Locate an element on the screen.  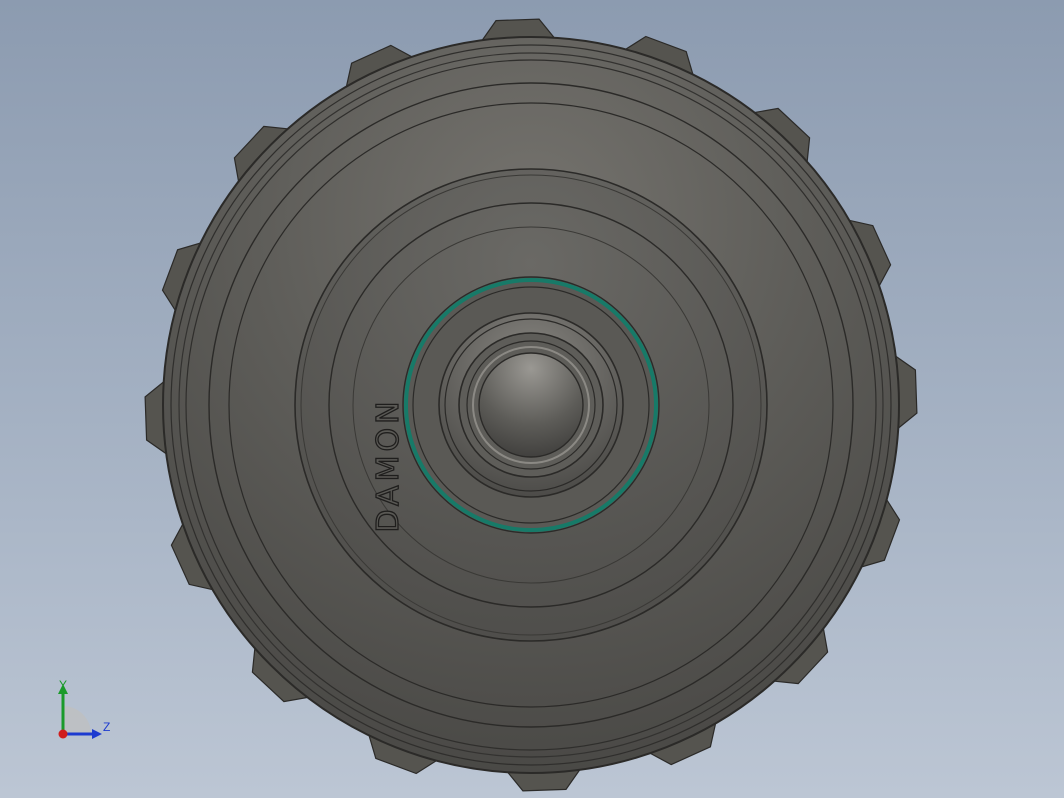
triad-quadrant is located at coordinates (77, 720).